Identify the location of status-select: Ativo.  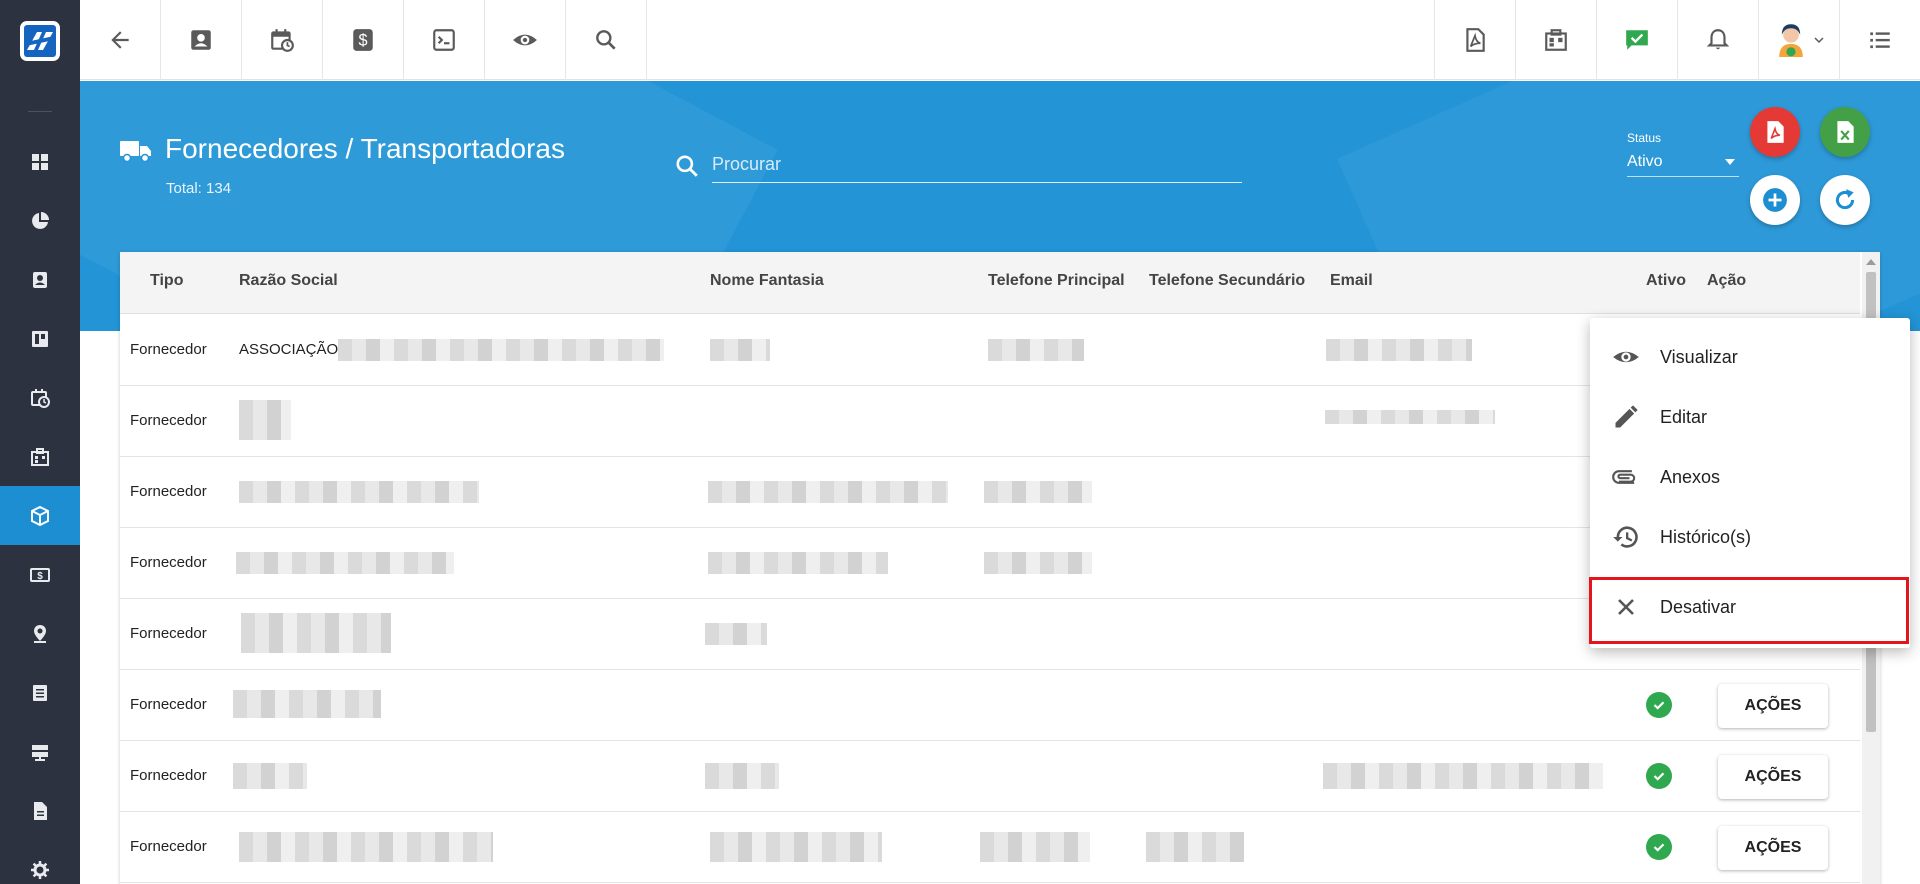
(1683, 162).